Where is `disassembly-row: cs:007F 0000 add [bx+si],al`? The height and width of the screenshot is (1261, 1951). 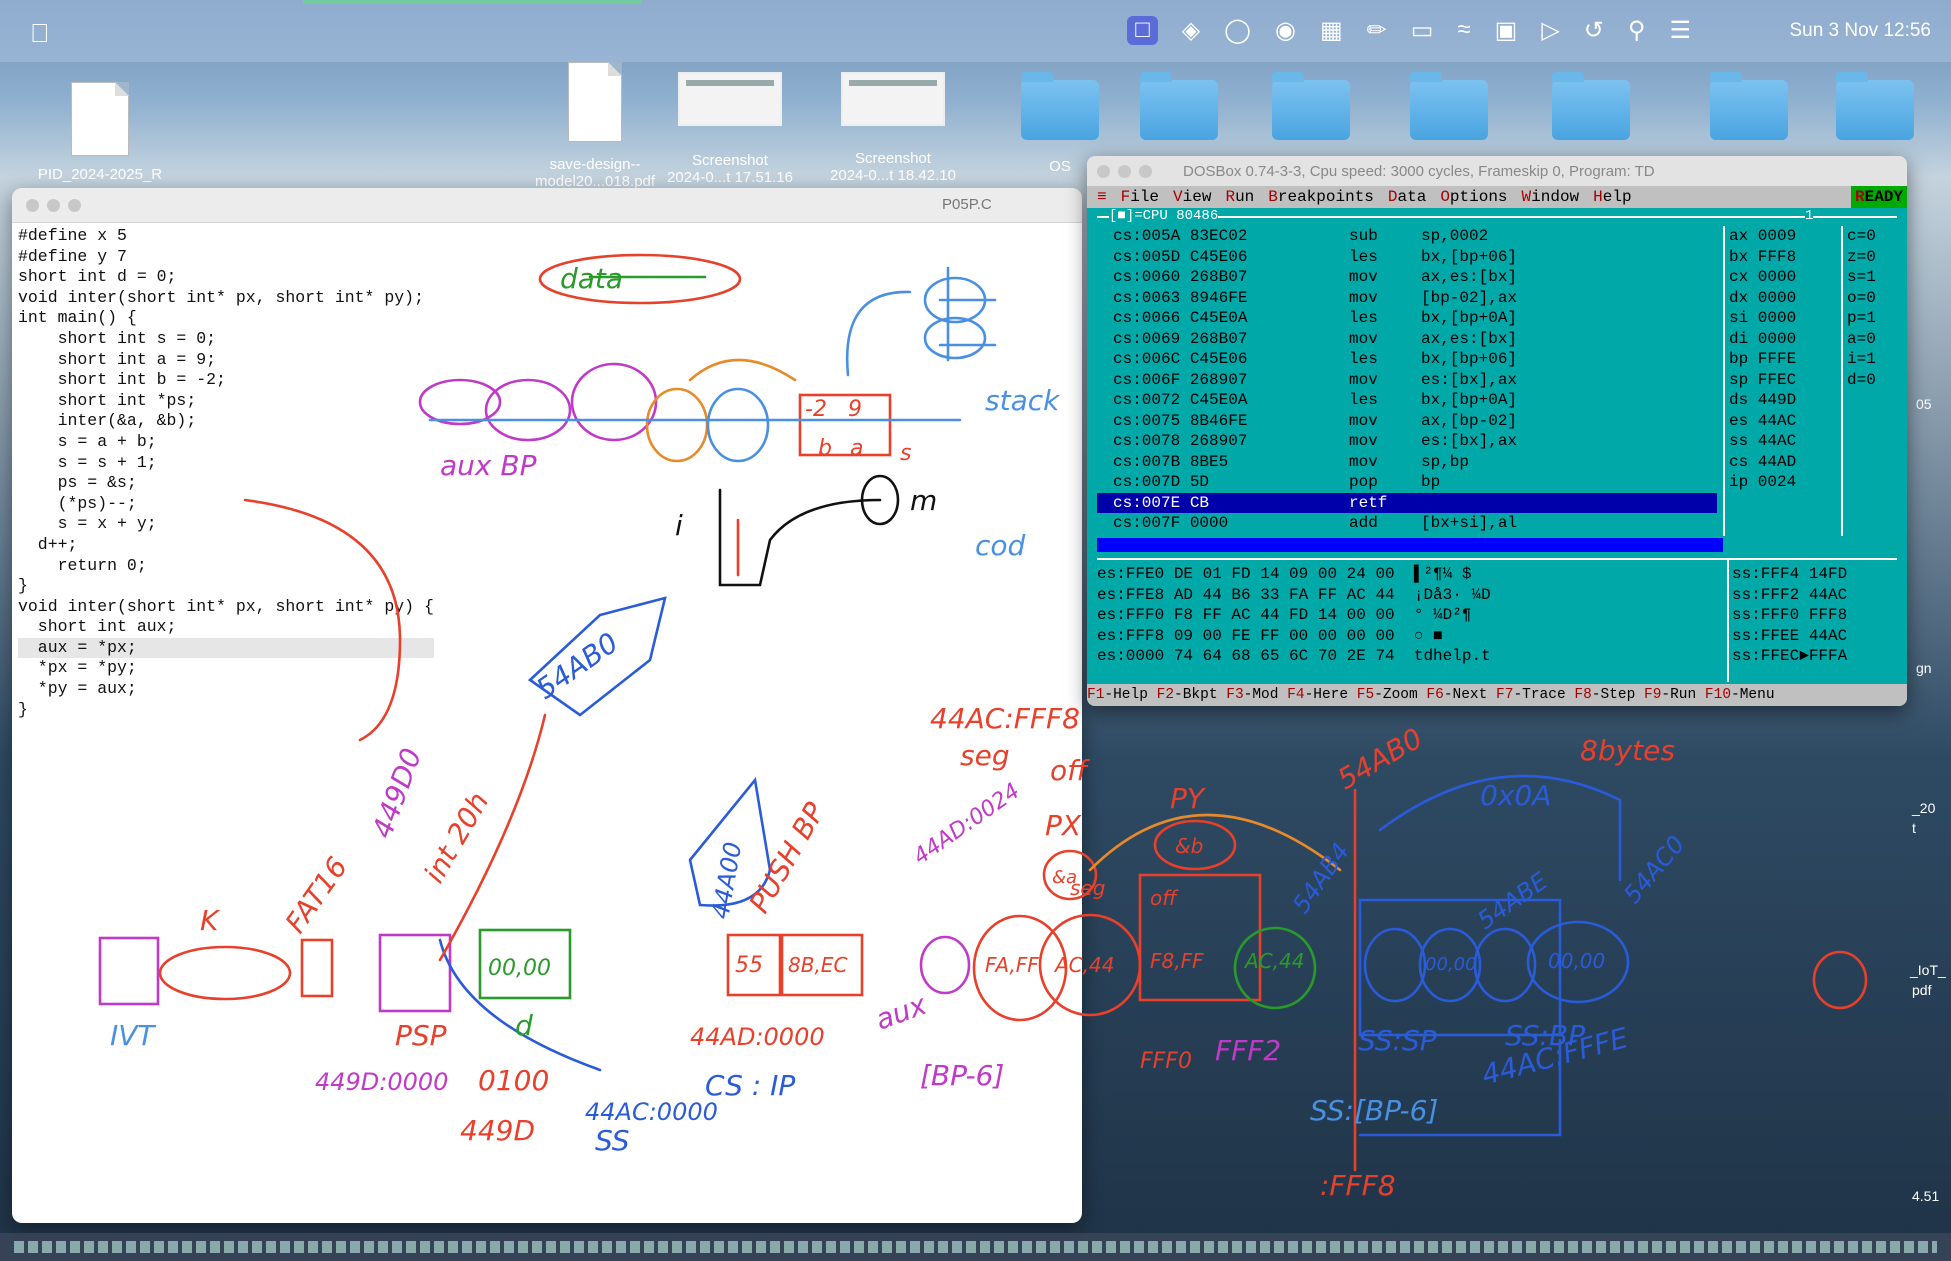 disassembly-row: cs:007F 0000 add [bx+si],al is located at coordinates (1407, 523).